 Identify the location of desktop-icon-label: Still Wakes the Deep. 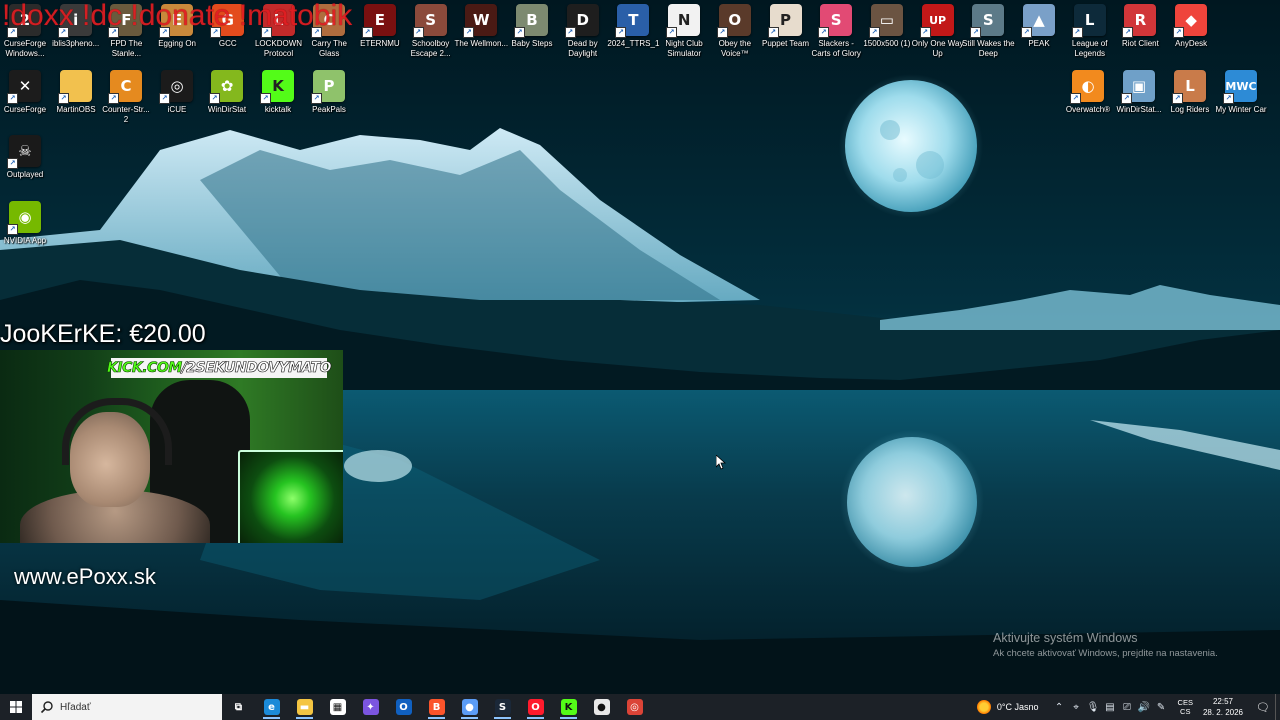
(988, 48).